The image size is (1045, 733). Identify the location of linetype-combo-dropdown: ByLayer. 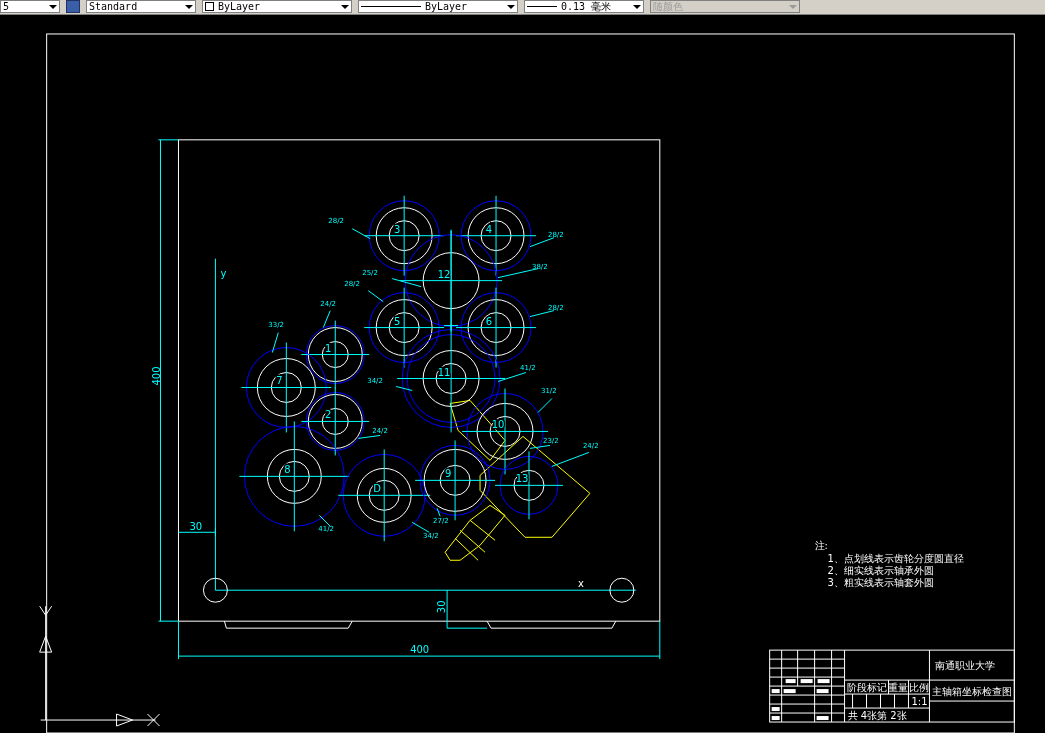
(438, 7).